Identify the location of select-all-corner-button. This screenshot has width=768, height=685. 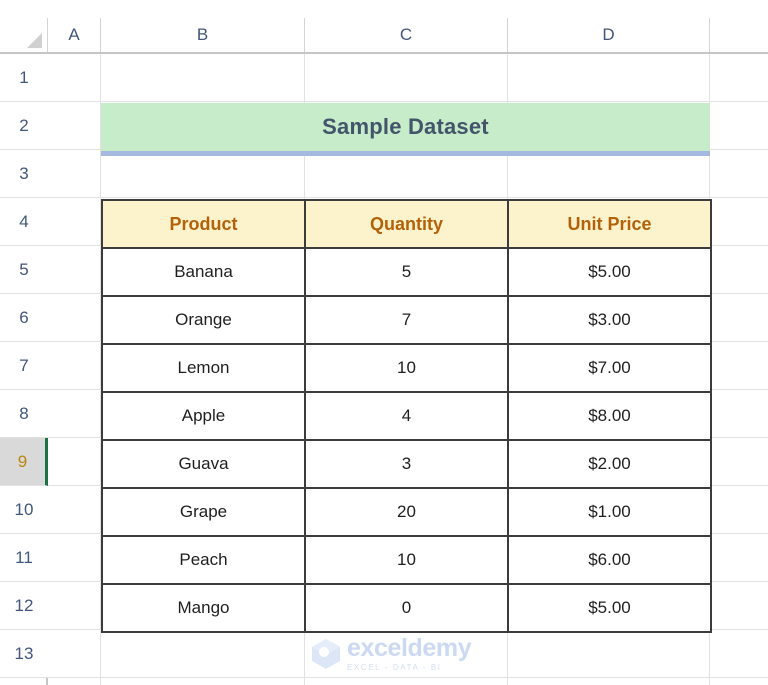
(24, 35).